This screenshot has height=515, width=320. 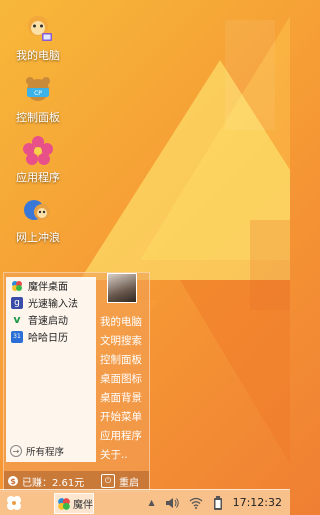 I want to click on earnings-label: 已赚：2.61元, so click(x=53, y=483).